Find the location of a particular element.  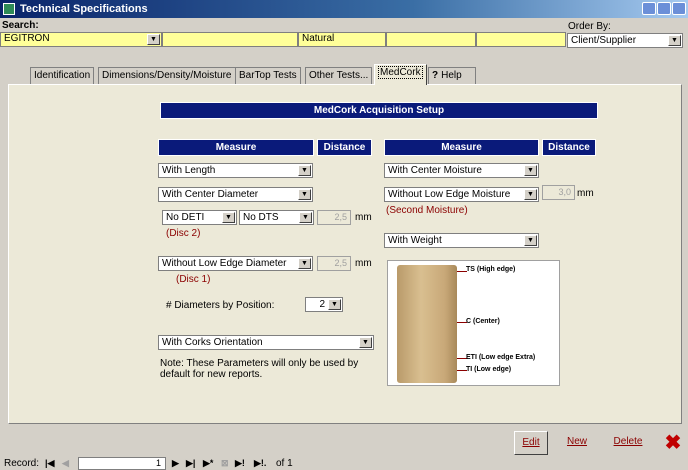

center-moisture-value: With Center Moisture is located at coordinates (435, 170).